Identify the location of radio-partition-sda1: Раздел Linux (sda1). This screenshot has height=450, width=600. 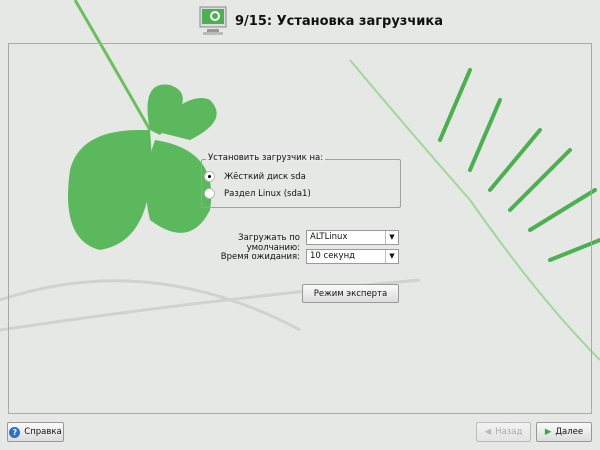
(257, 193).